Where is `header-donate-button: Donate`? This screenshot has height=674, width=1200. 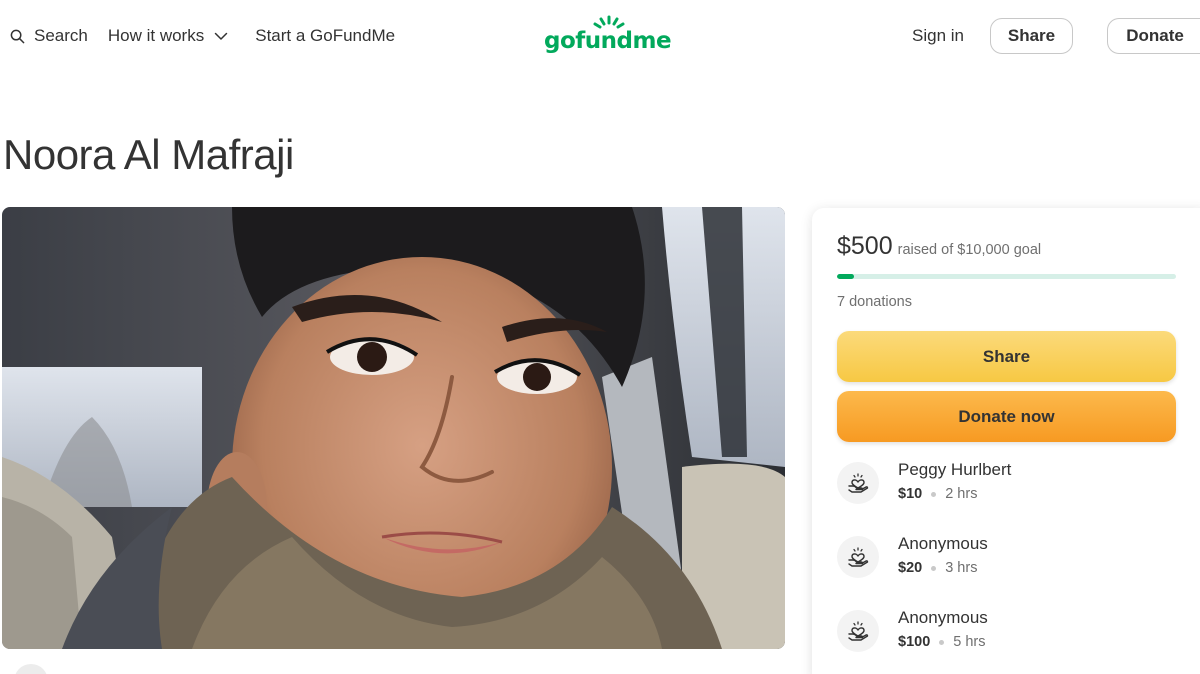
header-donate-button: Donate is located at coordinates (1153, 36).